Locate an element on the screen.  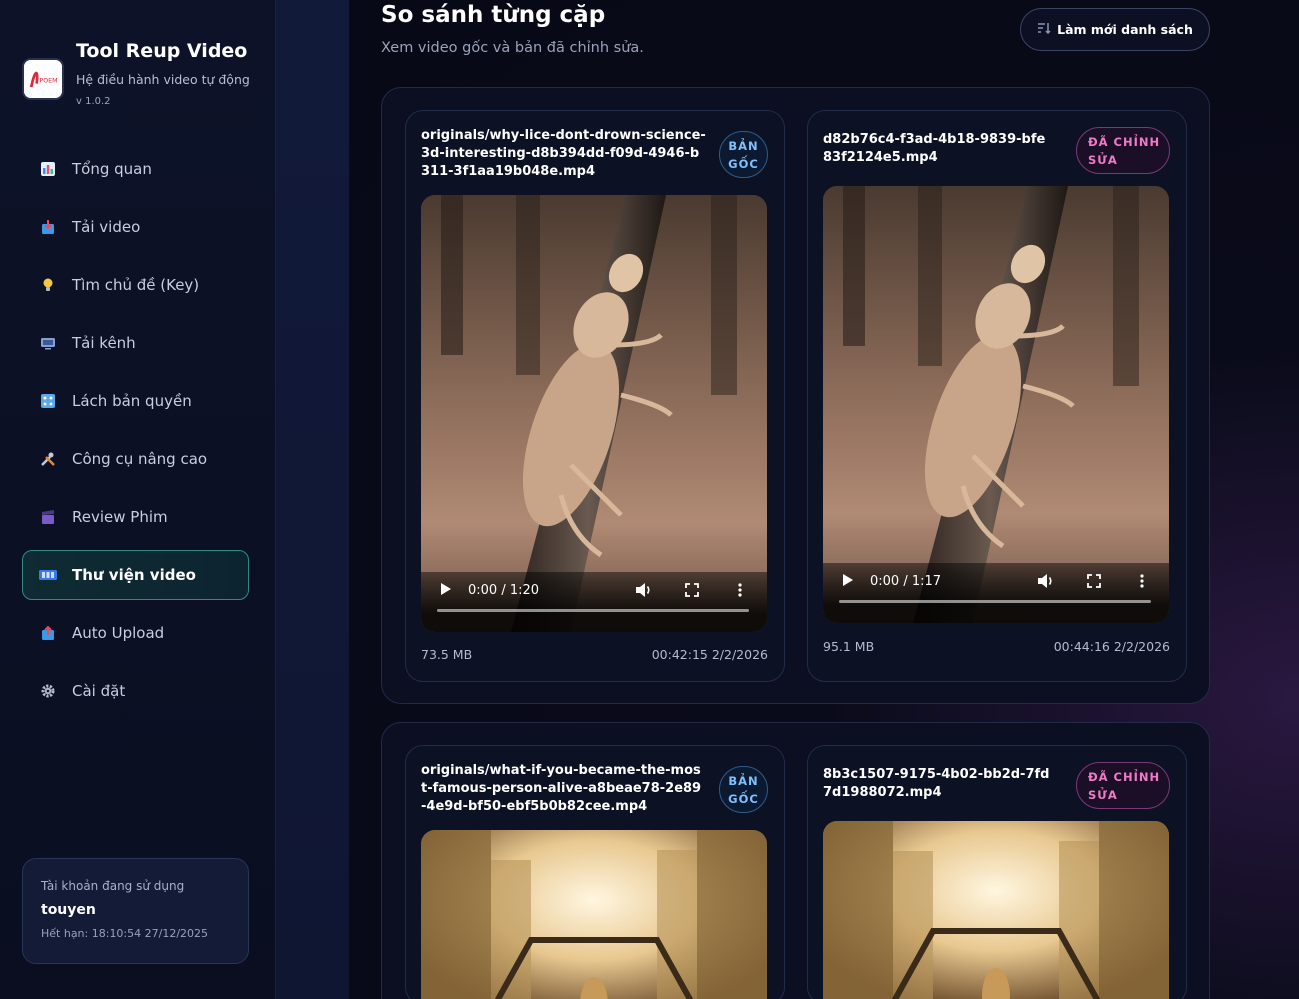
video-time: 0:00 / 1:20 is located at coordinates (504, 590).